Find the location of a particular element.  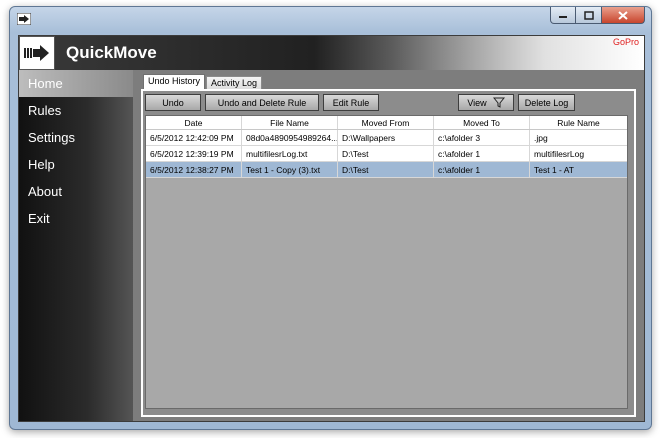

sidebar-item-rules: Rules is located at coordinates (76, 110).